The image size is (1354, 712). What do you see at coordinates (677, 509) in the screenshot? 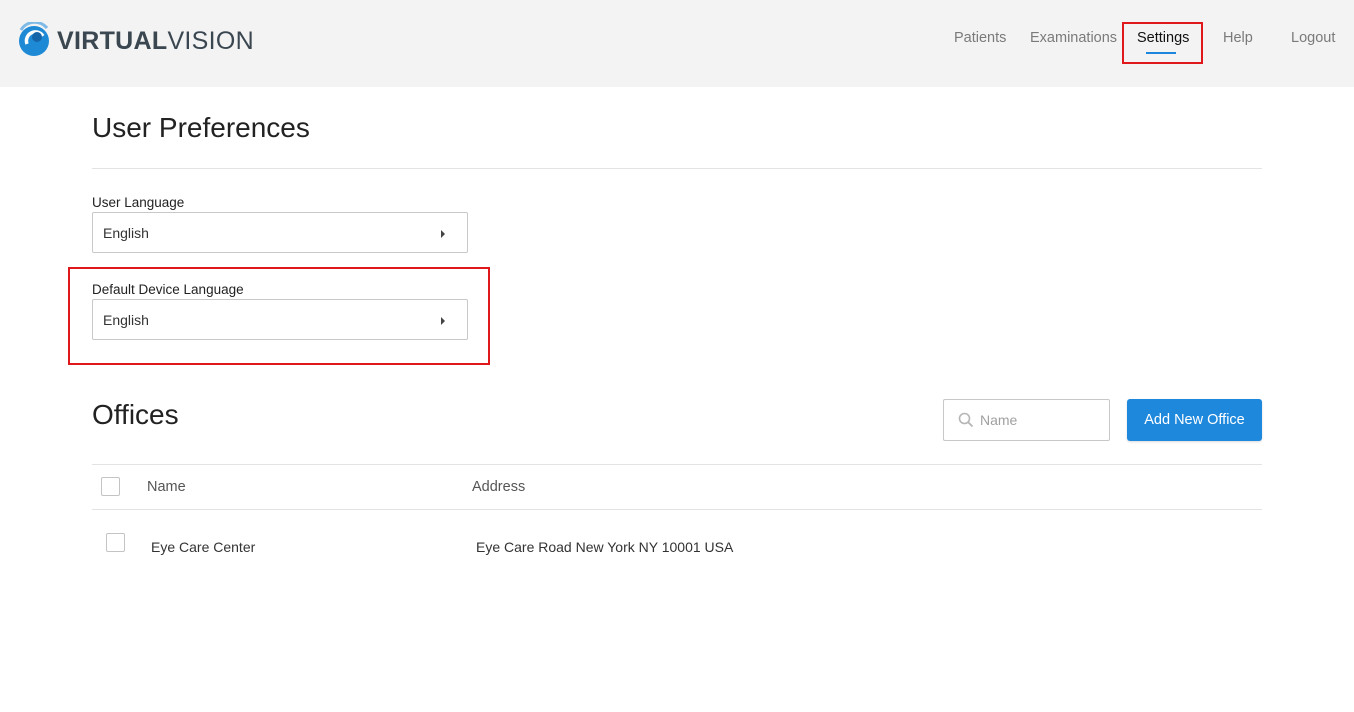
I see `table-header-divider` at bounding box center [677, 509].